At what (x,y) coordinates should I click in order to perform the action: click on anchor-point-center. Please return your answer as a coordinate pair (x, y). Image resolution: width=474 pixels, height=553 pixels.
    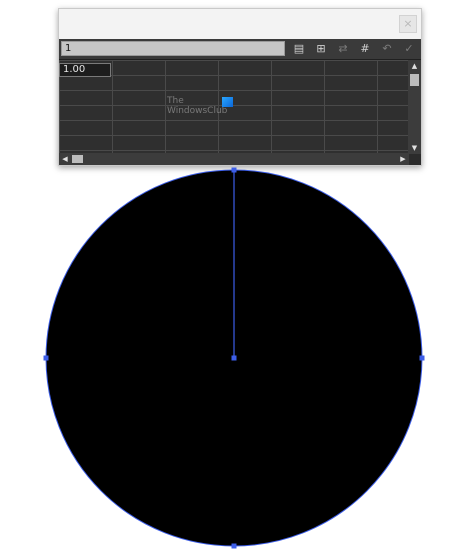
    Looking at the image, I should click on (234, 358).